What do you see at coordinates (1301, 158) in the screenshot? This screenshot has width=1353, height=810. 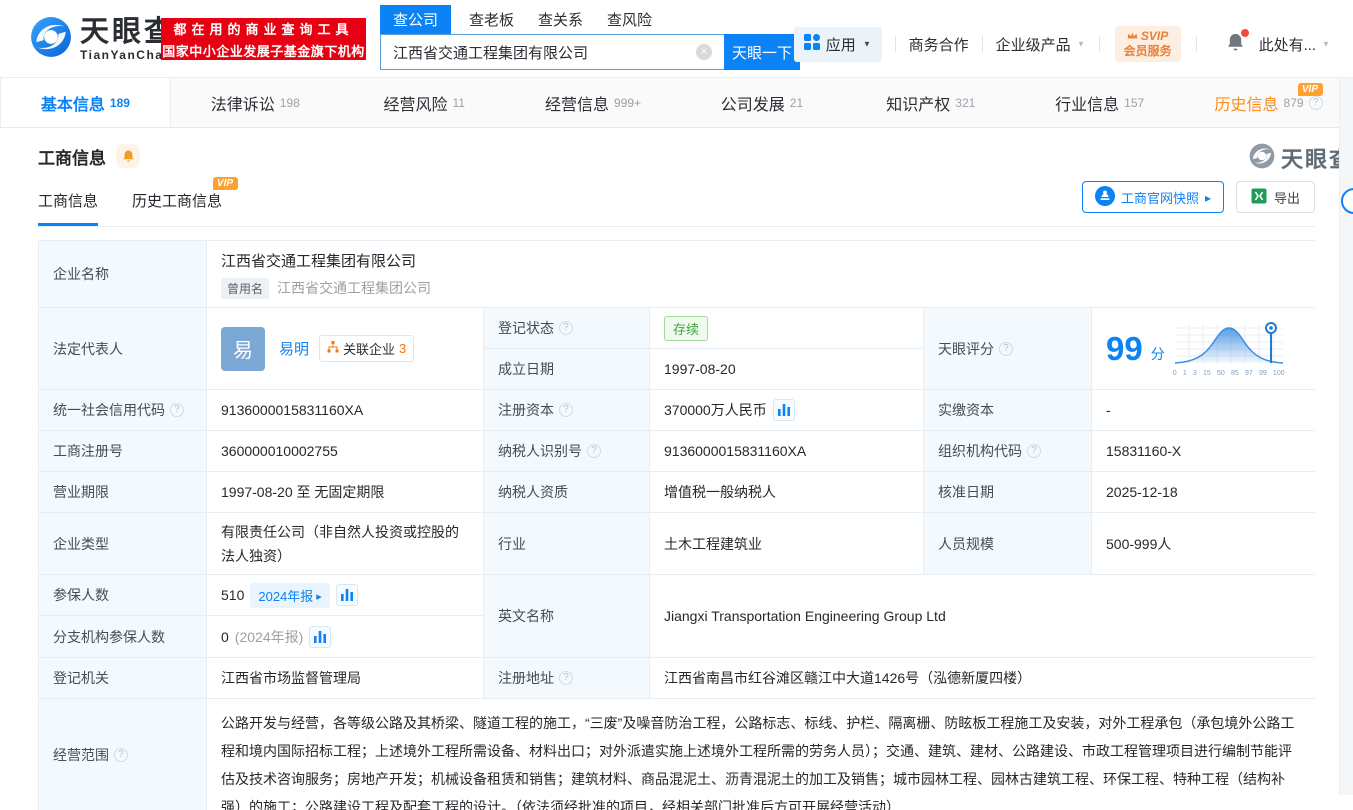 I see `watermark-logo: 天眼查` at bounding box center [1301, 158].